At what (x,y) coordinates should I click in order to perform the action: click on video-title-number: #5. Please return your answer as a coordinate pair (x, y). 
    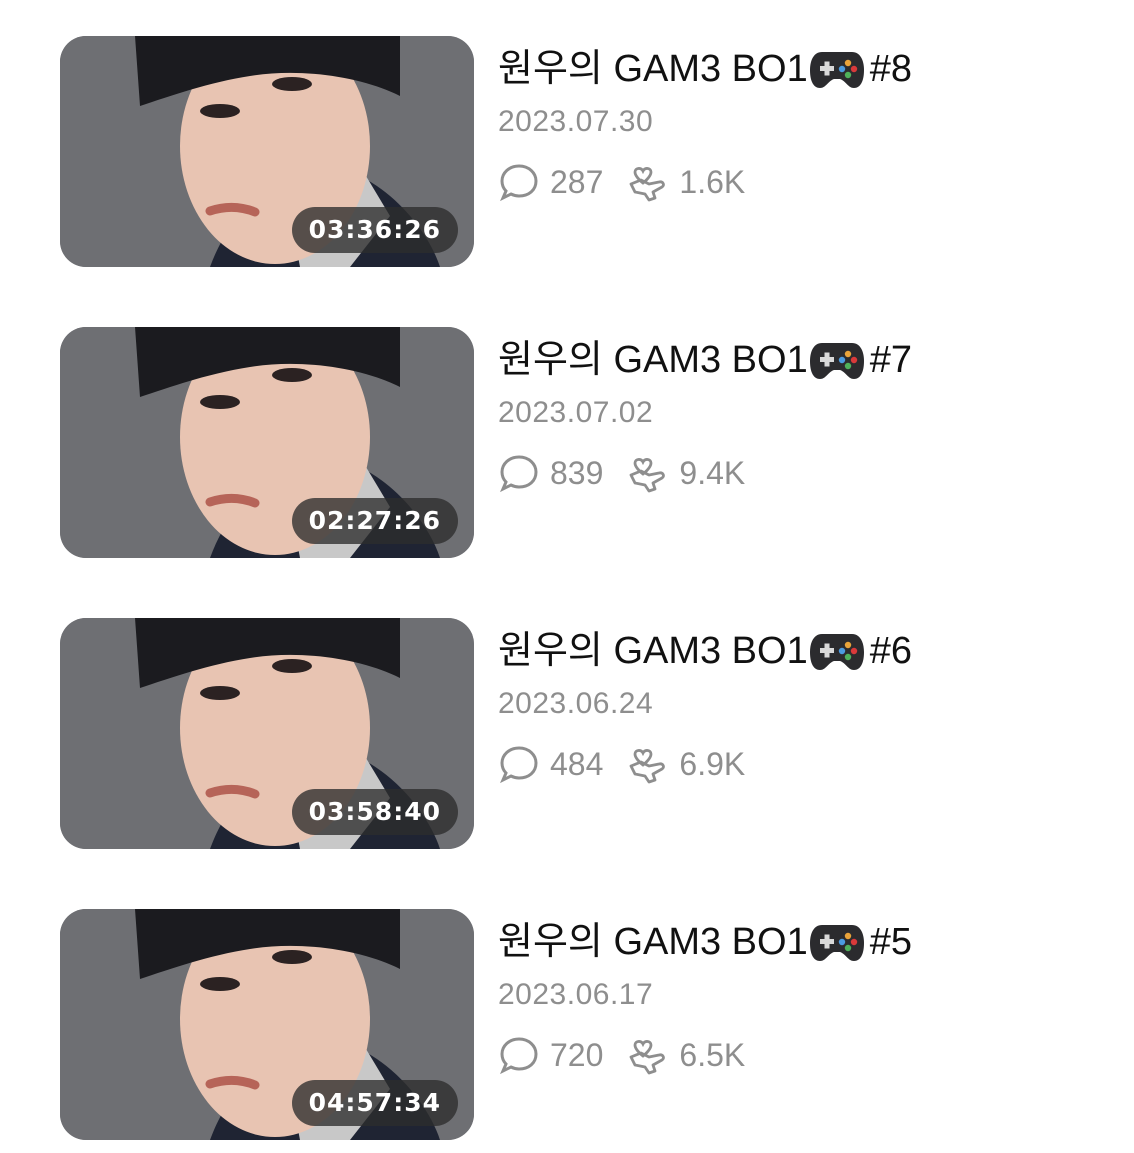
    Looking at the image, I should click on (891, 942).